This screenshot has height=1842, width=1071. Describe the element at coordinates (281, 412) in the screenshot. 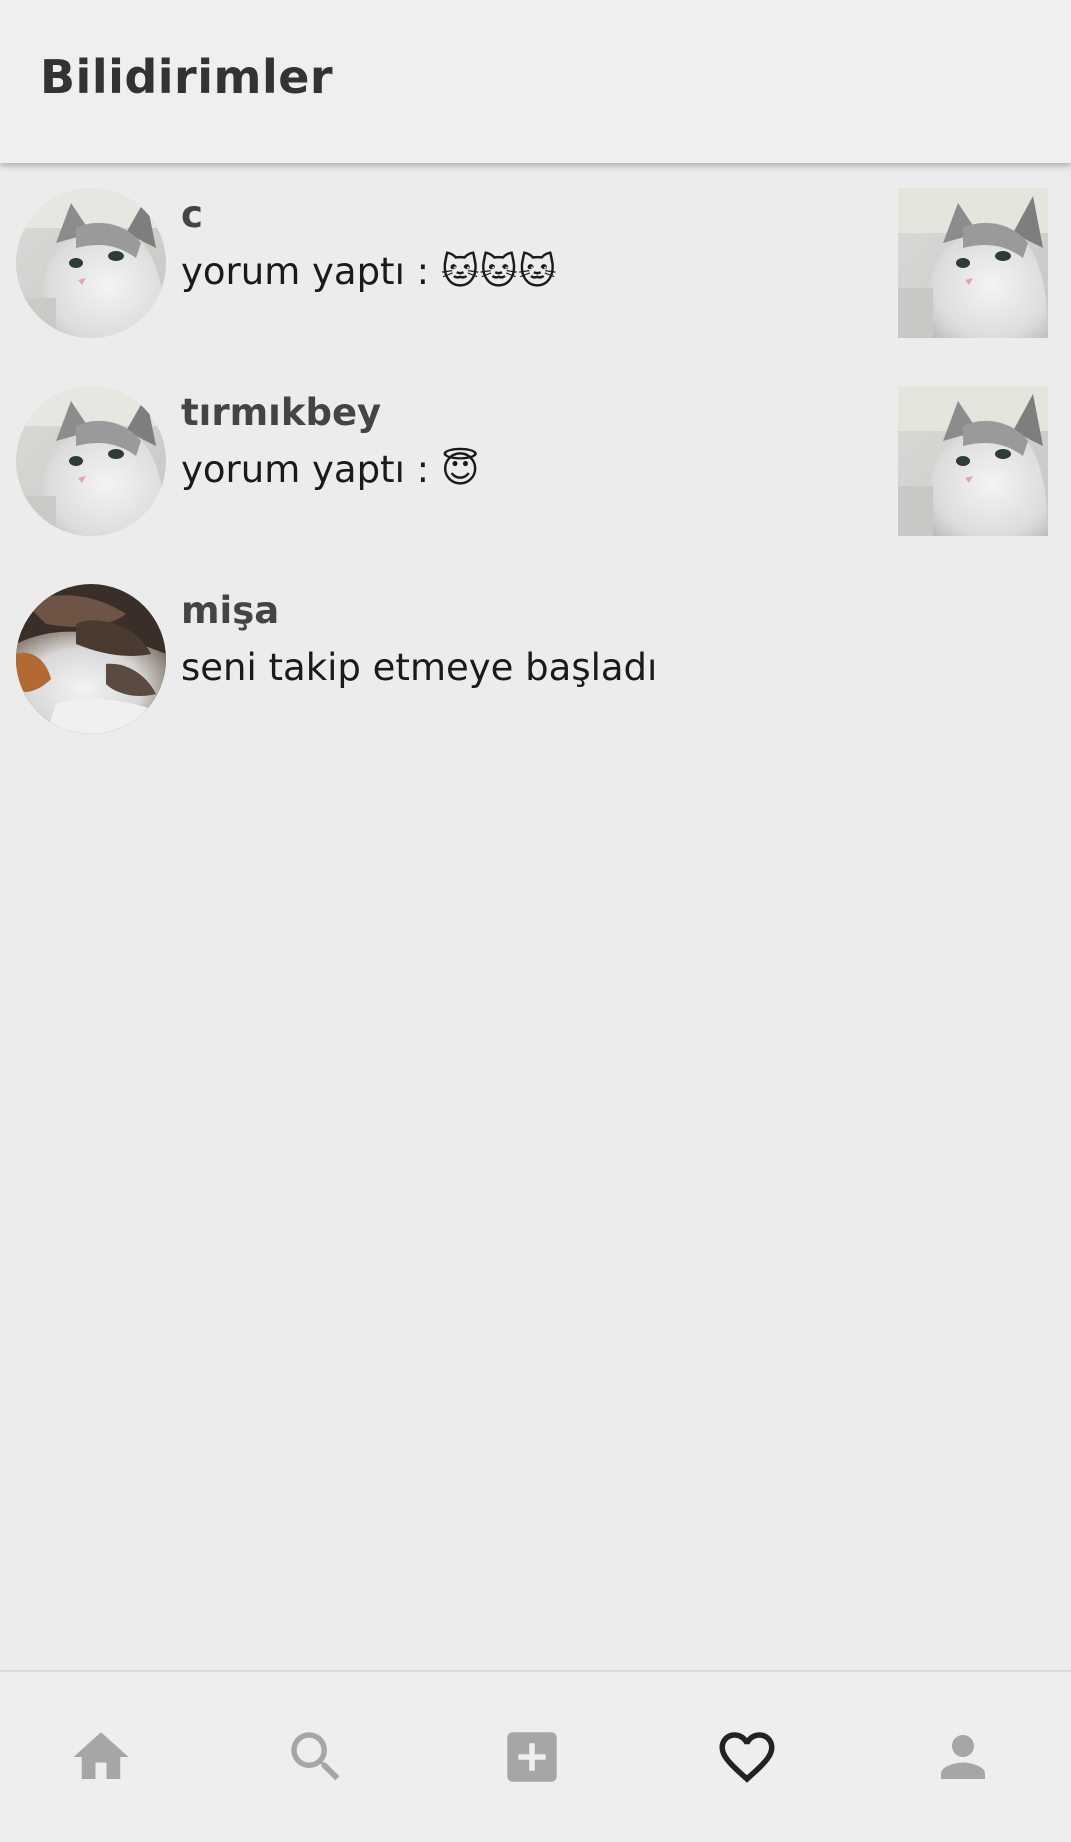

I see `notification-username: tırmıkbey` at that location.